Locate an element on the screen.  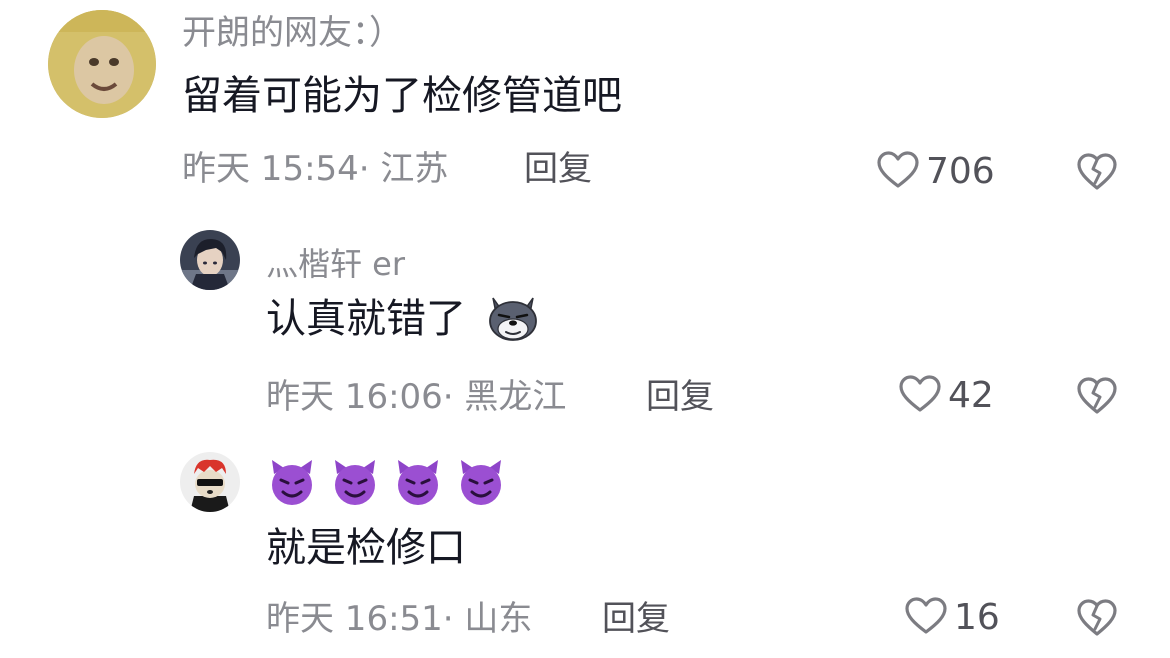
comment-location: 江苏 is located at coordinates (414, 169).